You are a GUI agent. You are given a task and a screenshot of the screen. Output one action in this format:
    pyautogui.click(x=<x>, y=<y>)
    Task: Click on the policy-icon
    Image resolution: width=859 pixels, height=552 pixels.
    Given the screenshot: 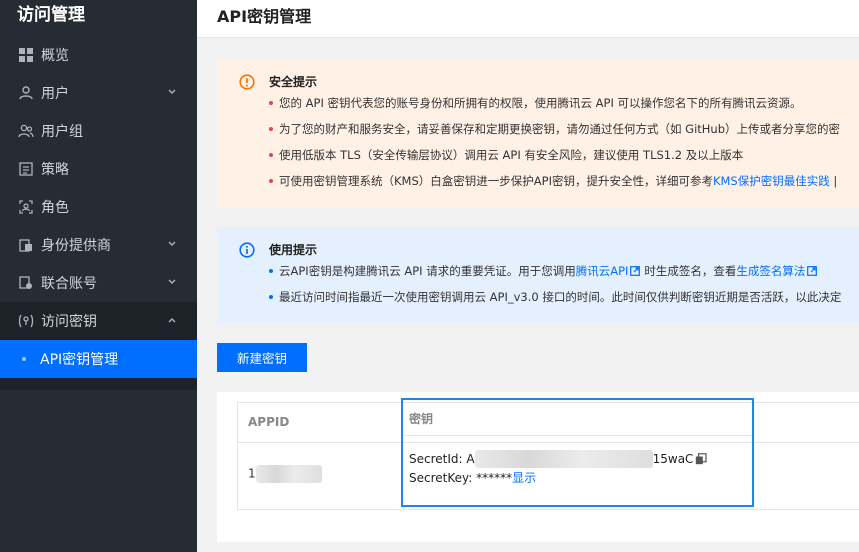 What is the action you would take?
    pyautogui.click(x=26, y=169)
    